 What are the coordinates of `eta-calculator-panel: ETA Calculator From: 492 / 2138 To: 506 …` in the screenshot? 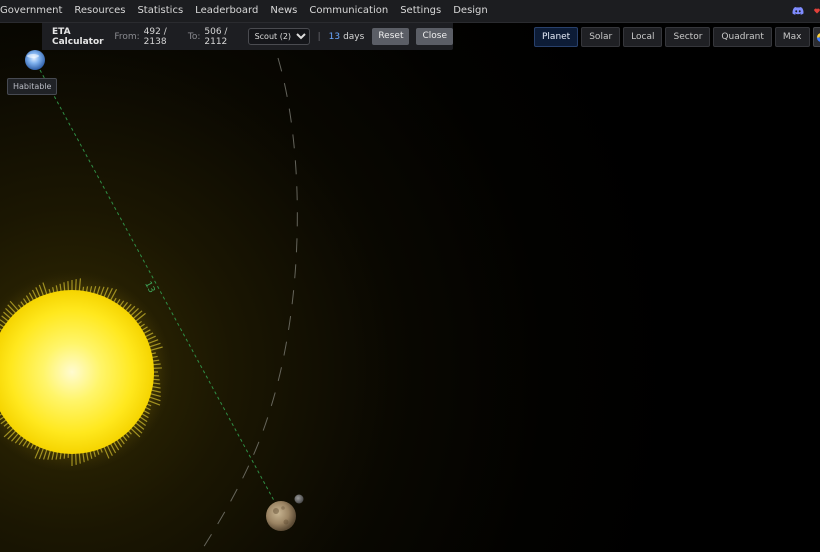 It's located at (248, 36).